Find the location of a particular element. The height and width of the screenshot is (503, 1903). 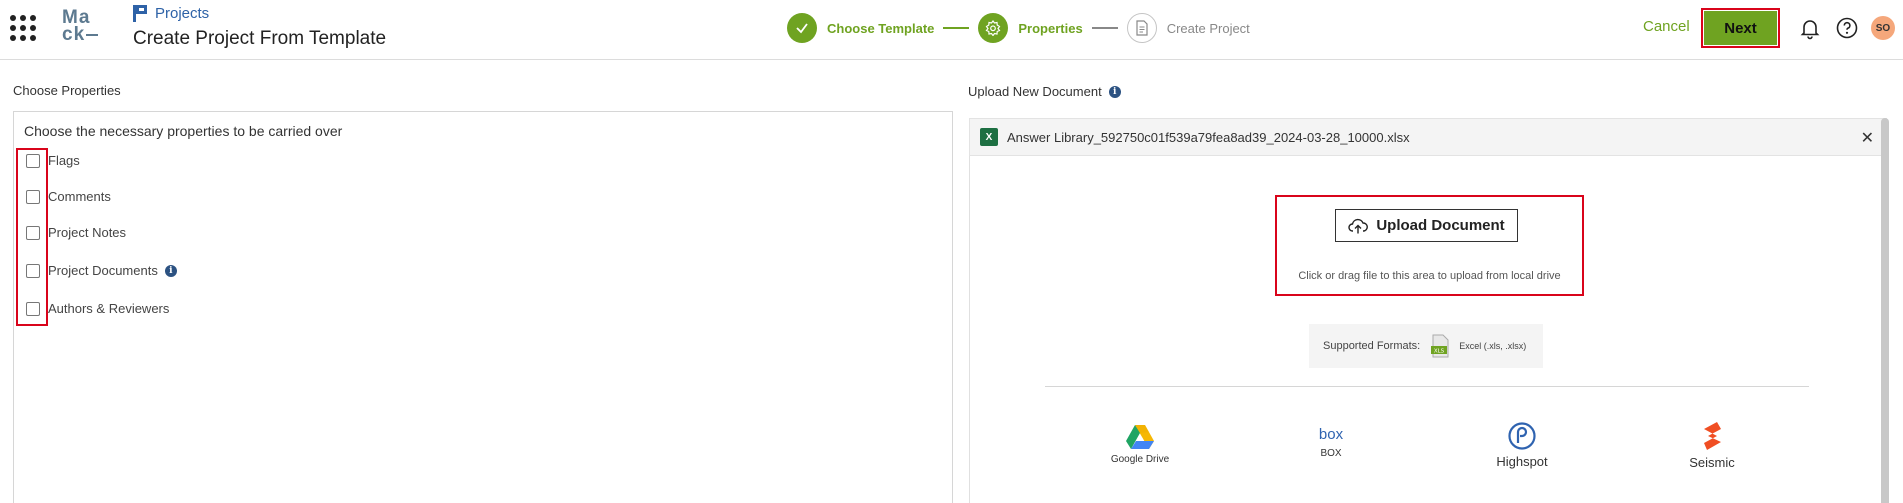

source-highspot: Highspot is located at coordinates (1522, 445).